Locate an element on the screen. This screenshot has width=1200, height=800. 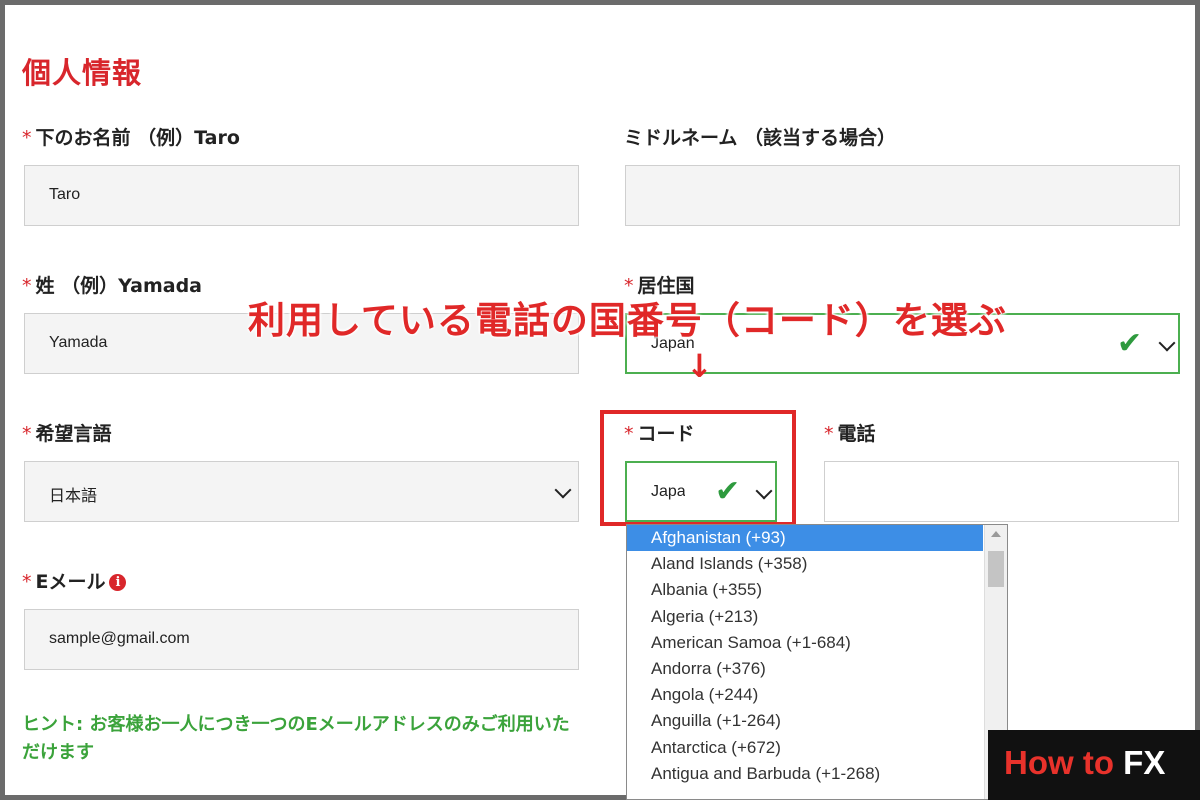
code-option: Albania (+355) is located at coordinates (805, 590).